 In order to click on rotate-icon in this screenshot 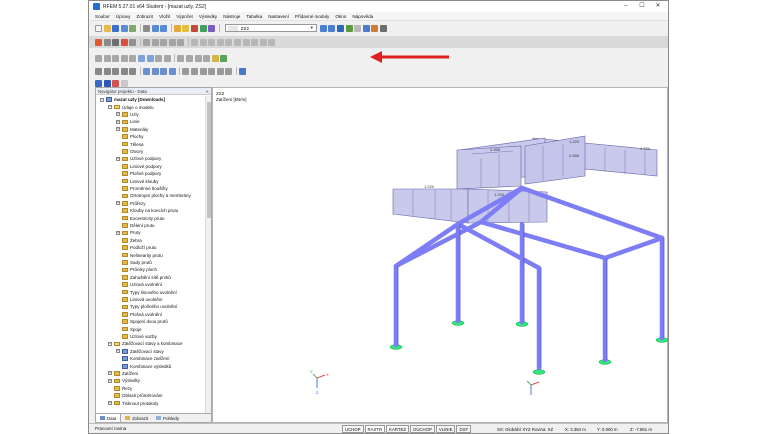, I will do `click(124, 71)`.